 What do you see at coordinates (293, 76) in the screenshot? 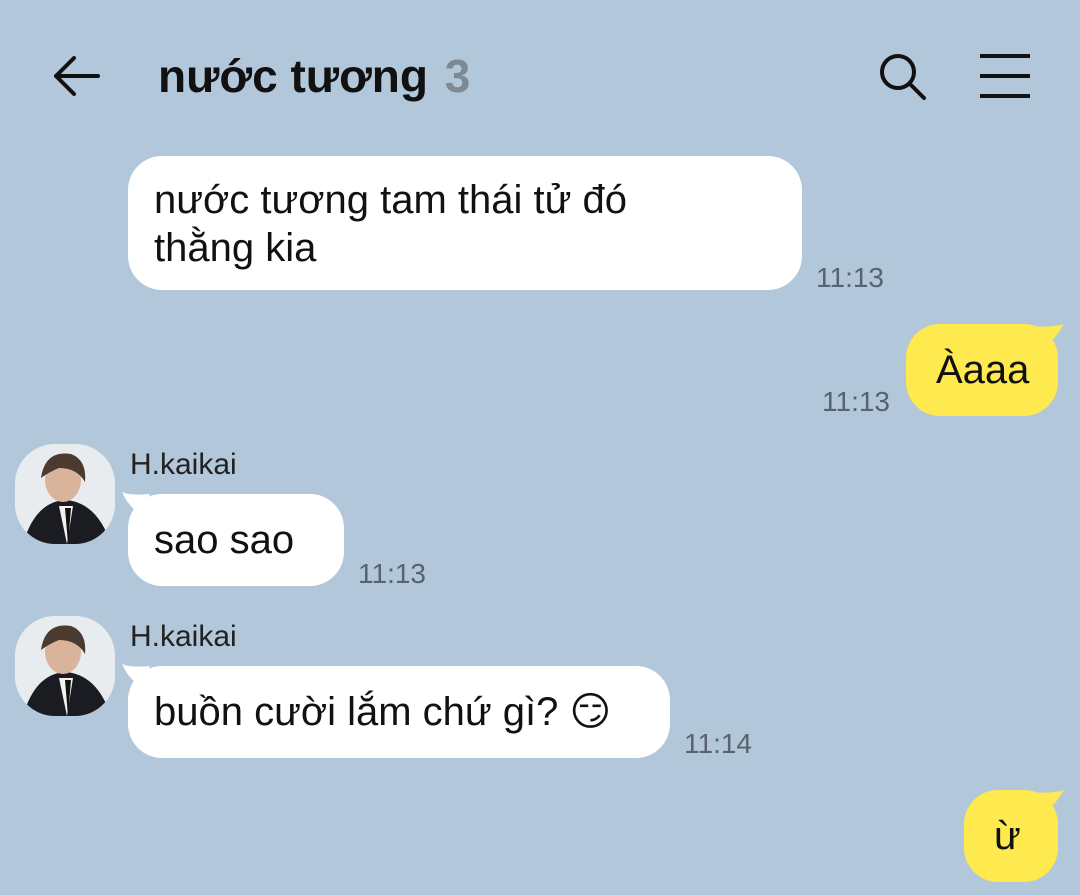
I see `chat-title-text: nước tương` at bounding box center [293, 76].